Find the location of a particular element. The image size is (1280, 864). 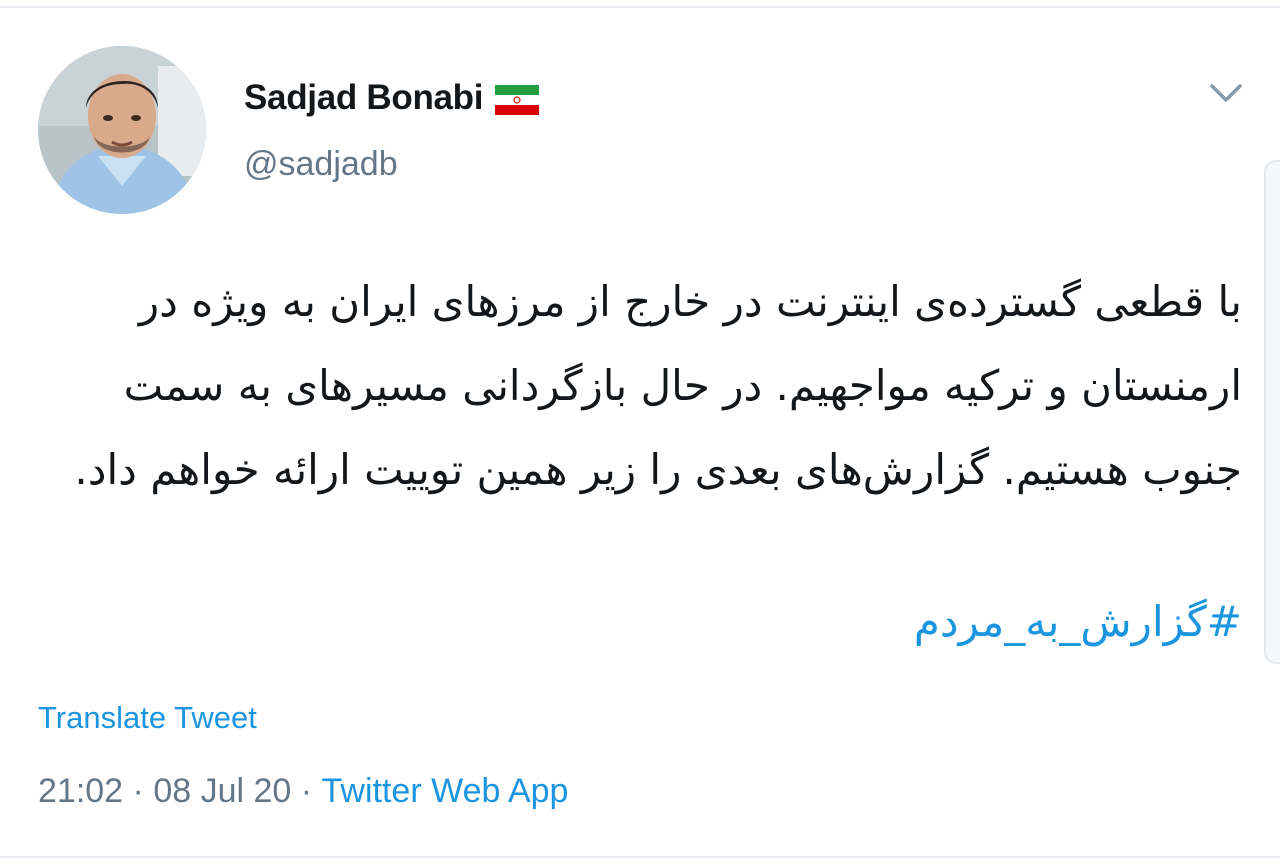

avatar-image is located at coordinates (122, 130).